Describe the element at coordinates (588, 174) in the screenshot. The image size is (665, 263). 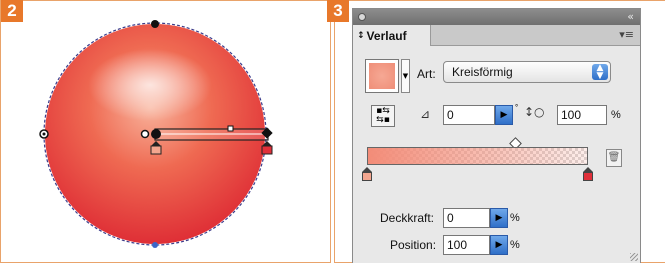
I see `gradient-stop-right` at that location.